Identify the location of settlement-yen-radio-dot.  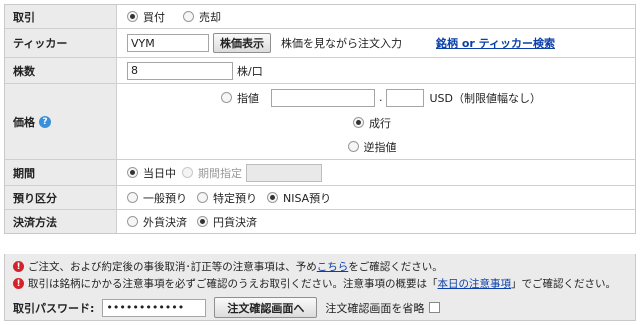
(202, 221).